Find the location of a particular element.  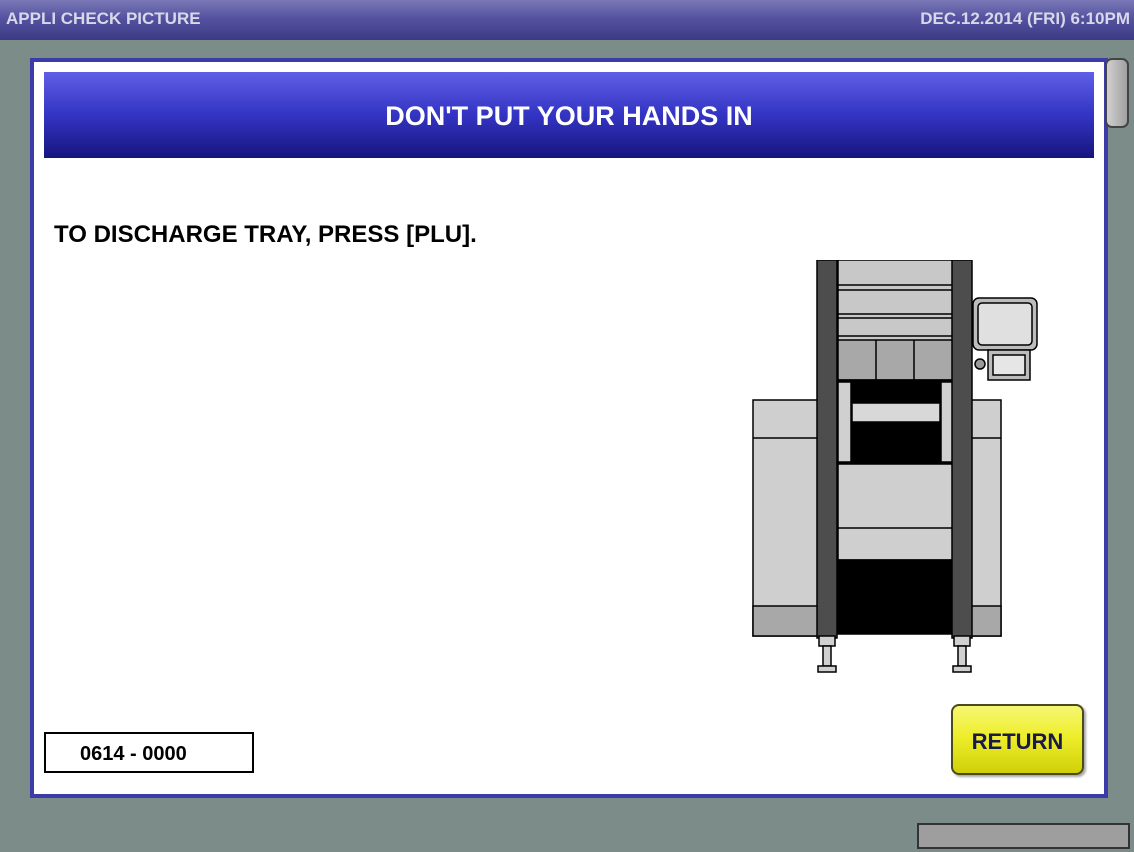

scrollbar-handle is located at coordinates (1117, 93).